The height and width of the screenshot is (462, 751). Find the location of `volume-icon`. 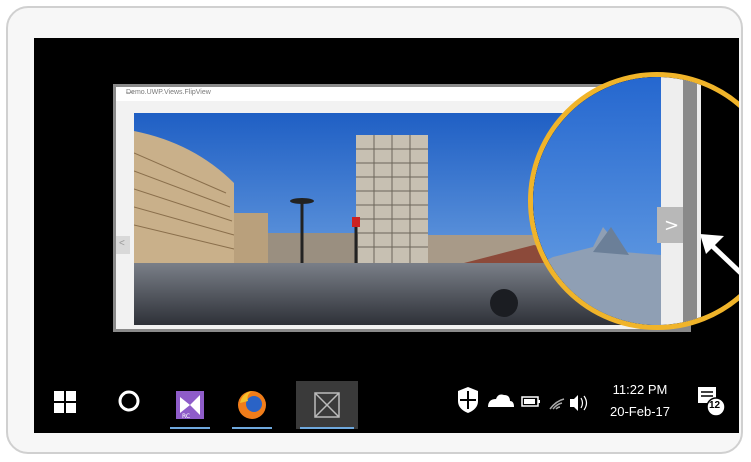

volume-icon is located at coordinates (579, 403).